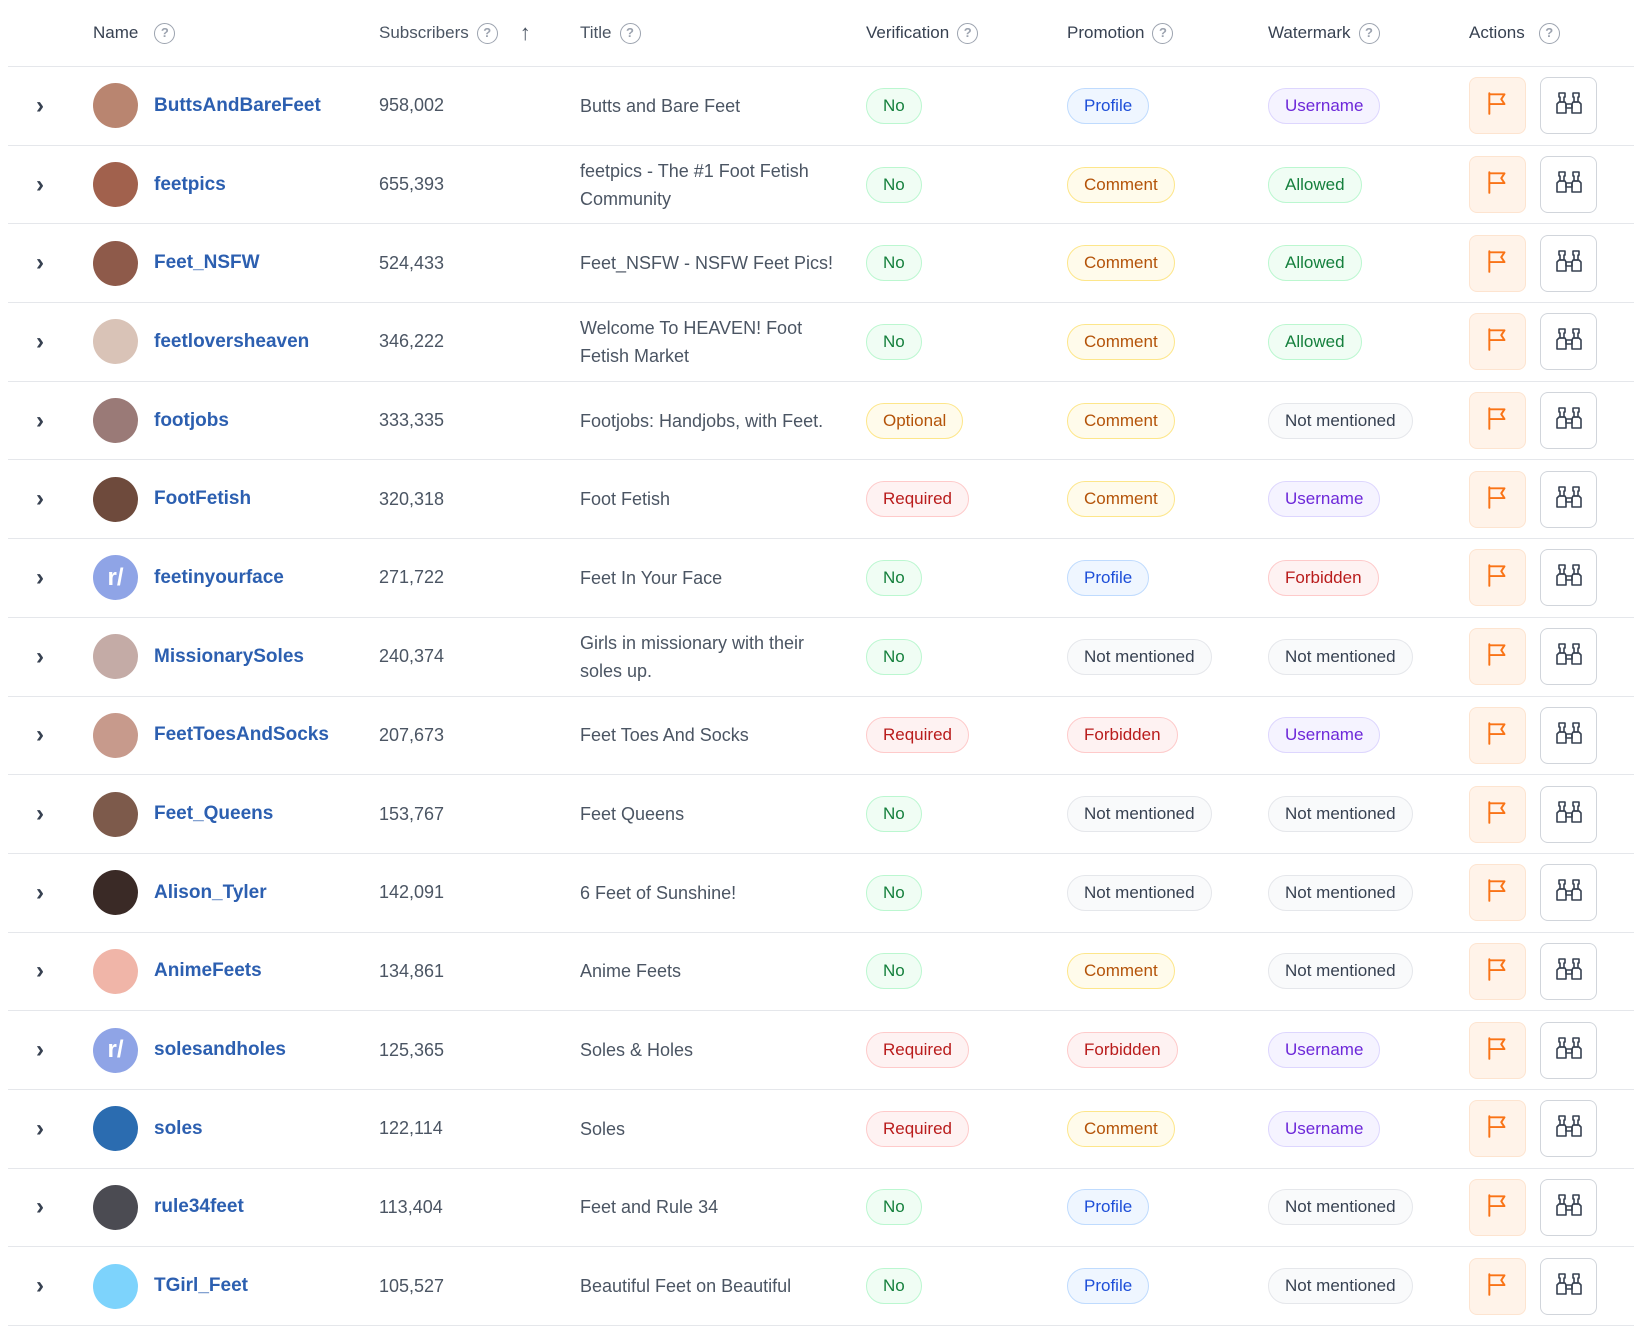 The height and width of the screenshot is (1326, 1642). What do you see at coordinates (191, 421) in the screenshot?
I see `subreddit-link: footjobs` at bounding box center [191, 421].